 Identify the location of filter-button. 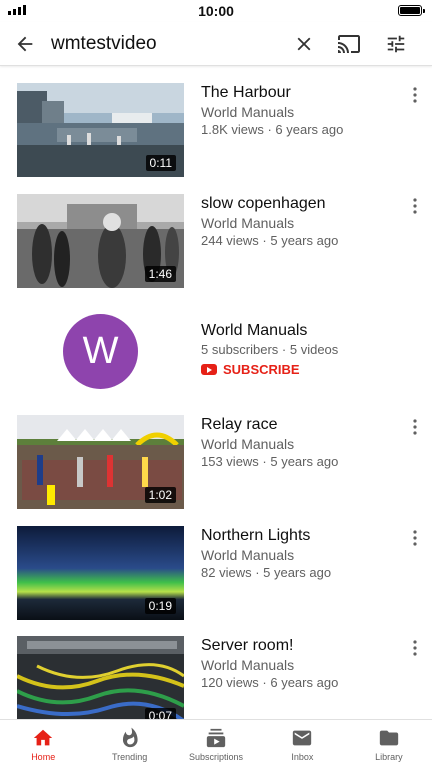
(396, 44).